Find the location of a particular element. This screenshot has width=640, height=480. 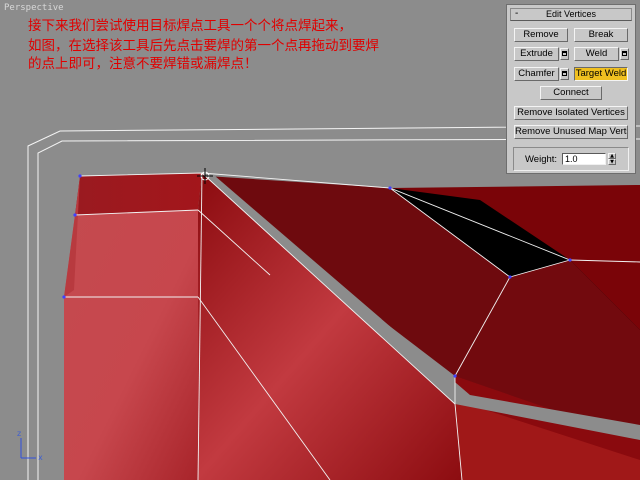

weight-spinner: ▲ ▼ is located at coordinates (612, 159).